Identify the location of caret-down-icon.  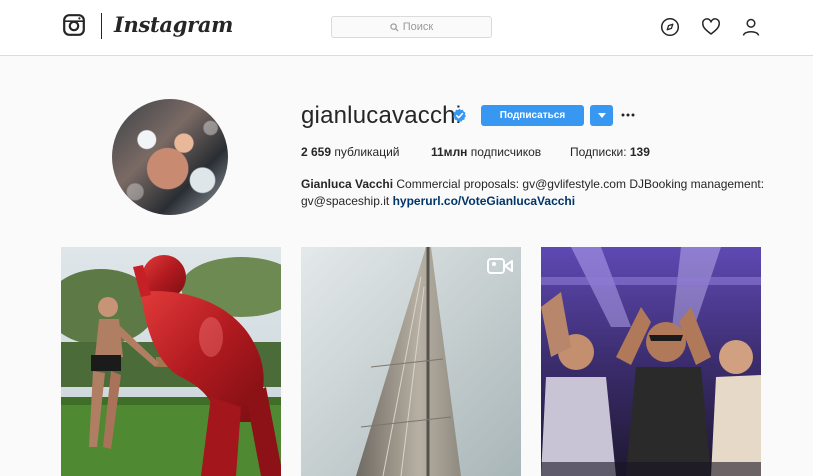
(601, 115).